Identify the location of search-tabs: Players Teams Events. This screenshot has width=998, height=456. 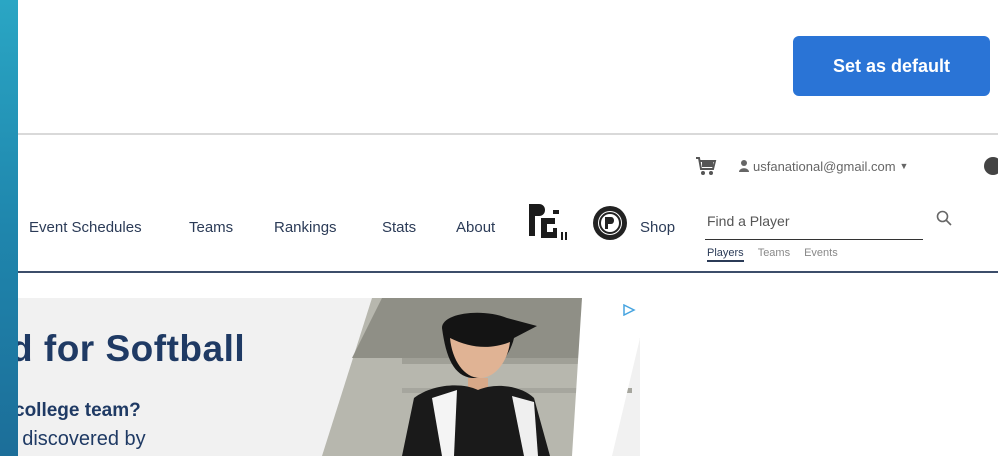
(772, 254).